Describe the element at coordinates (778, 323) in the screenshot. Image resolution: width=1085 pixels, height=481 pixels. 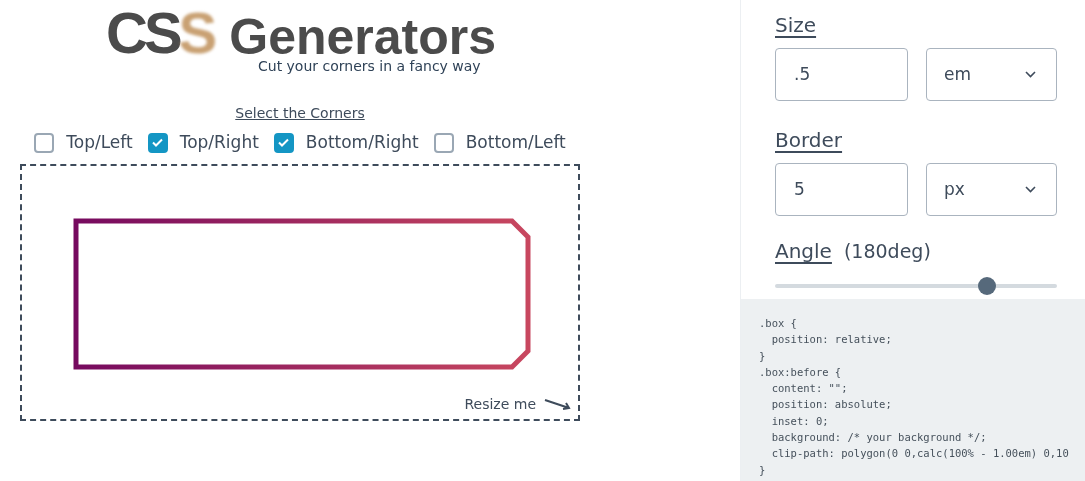
I see `code-line: .box {` at that location.